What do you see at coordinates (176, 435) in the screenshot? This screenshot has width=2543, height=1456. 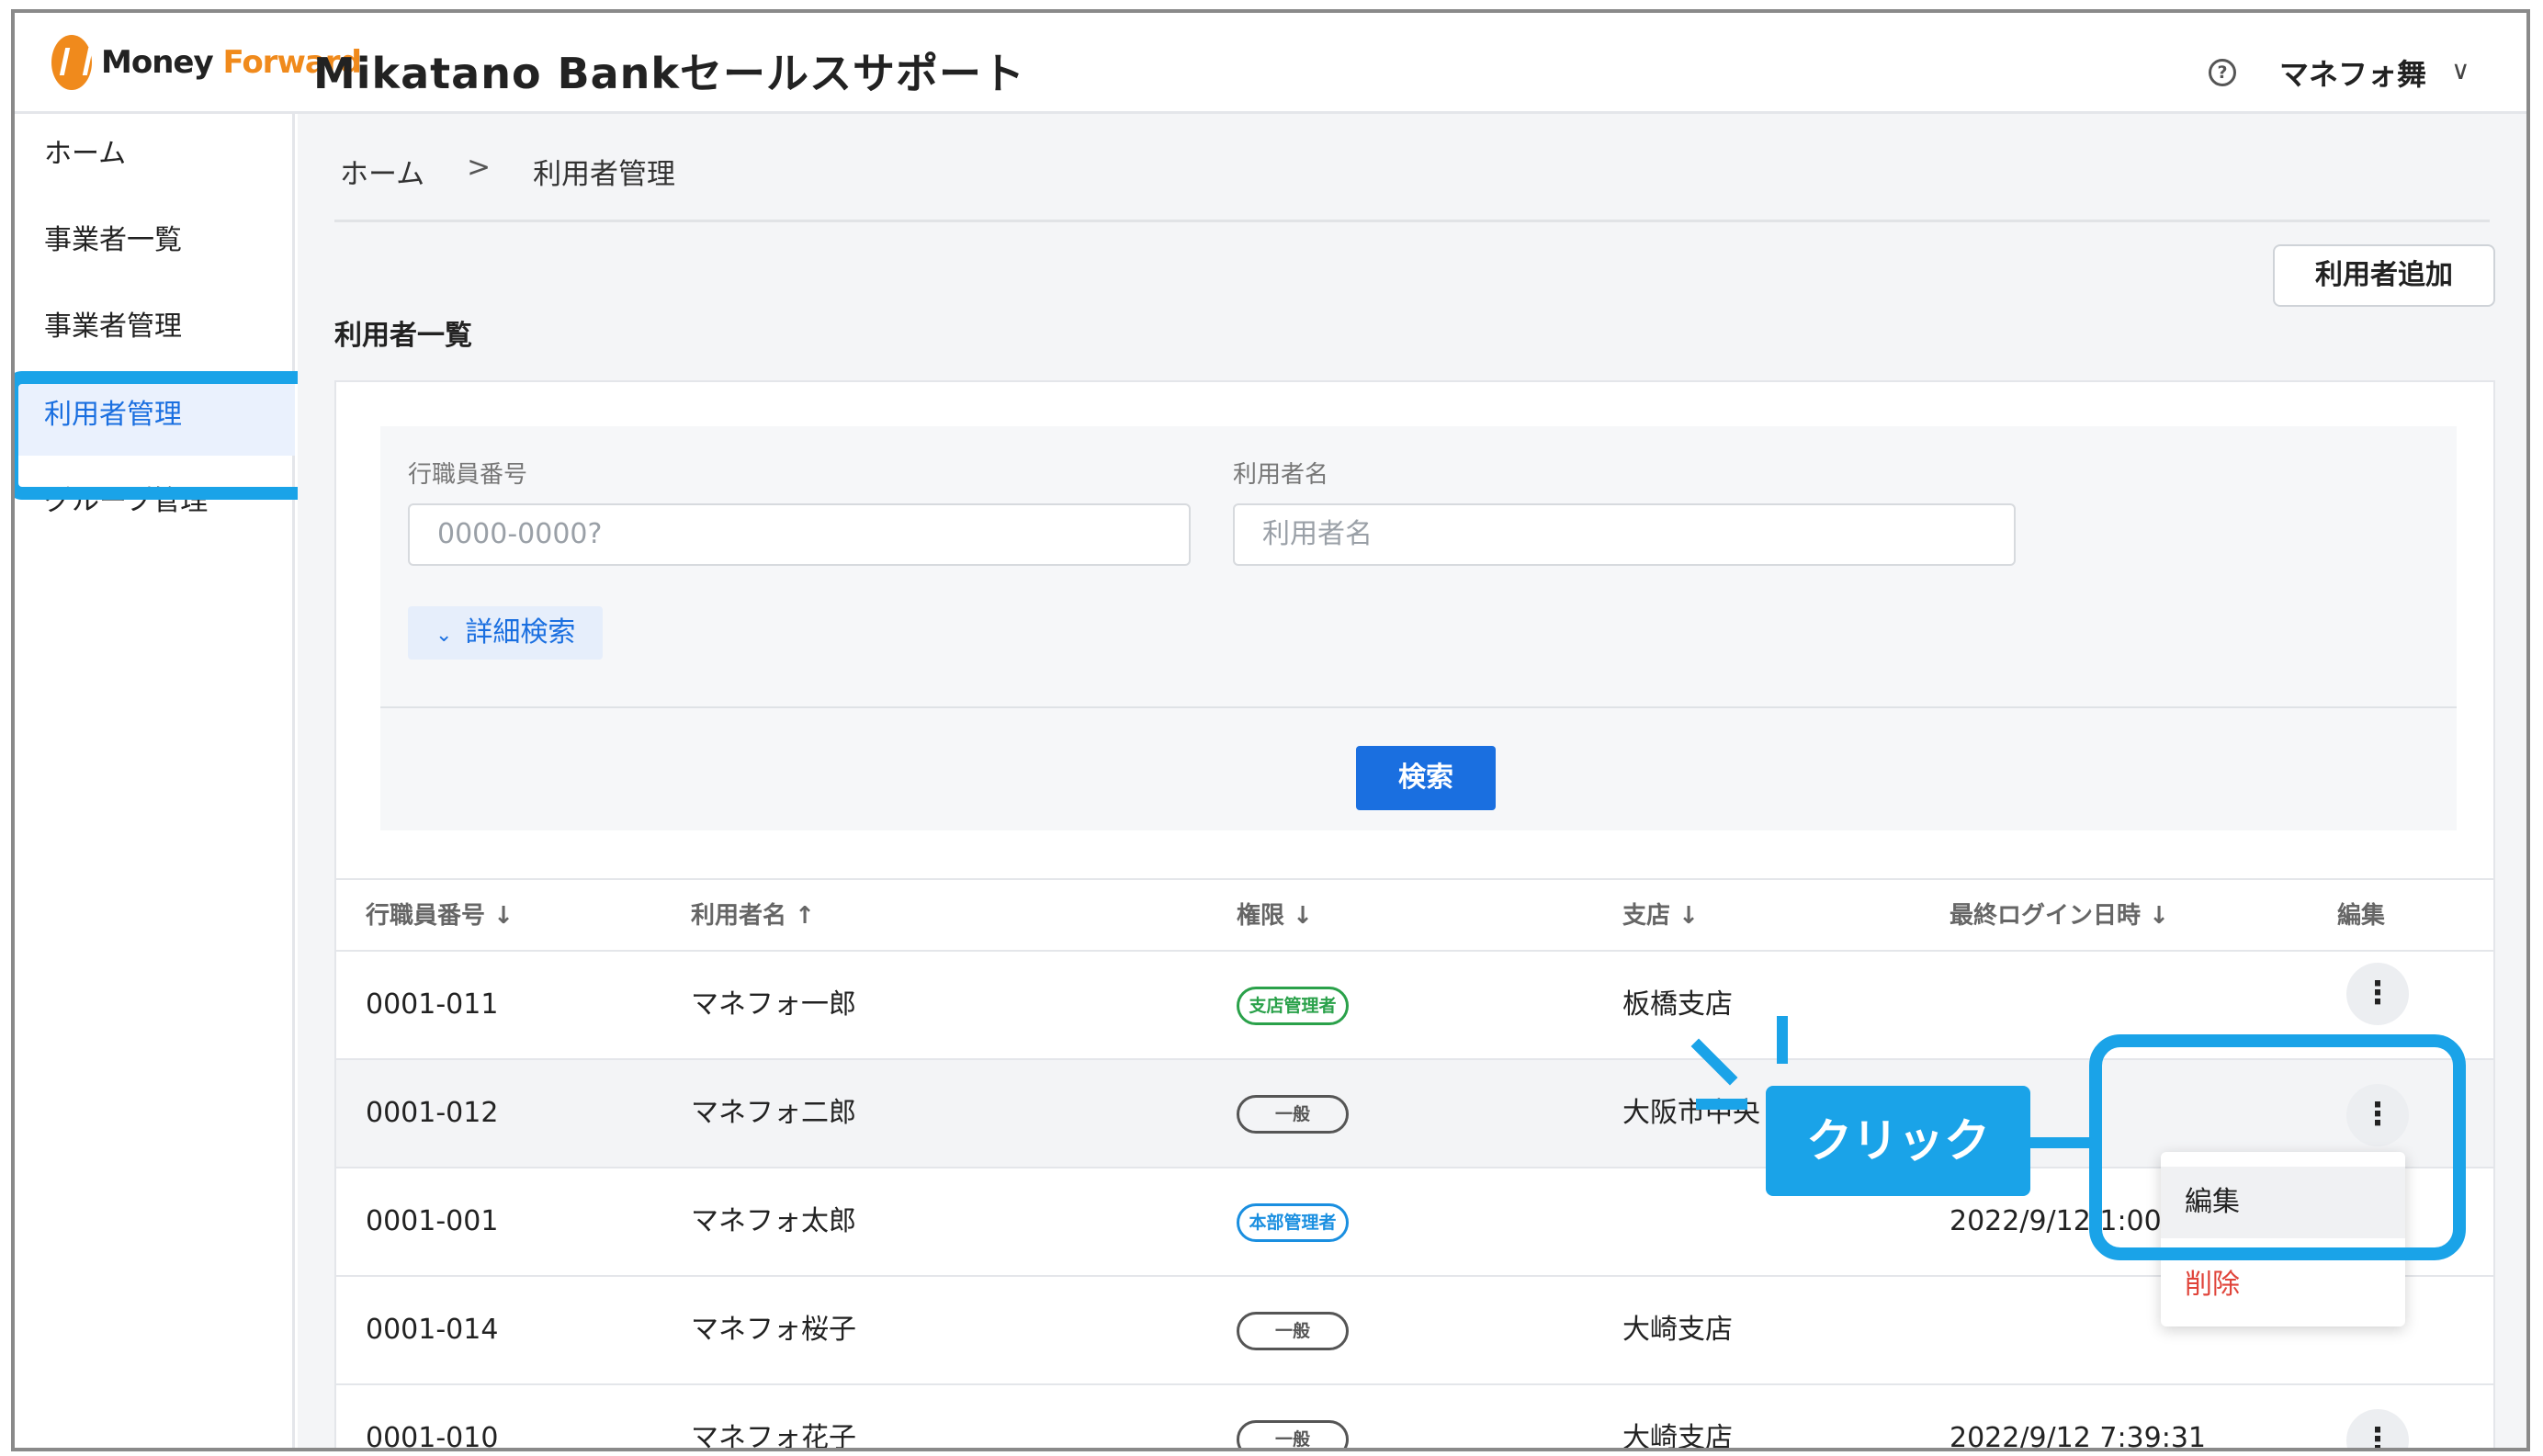 I see `highlight-box-sidebar` at bounding box center [176, 435].